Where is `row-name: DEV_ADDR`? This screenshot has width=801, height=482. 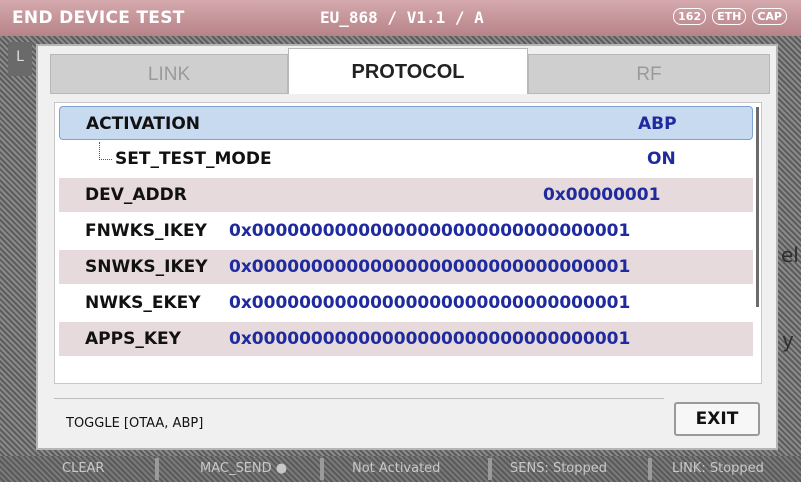
row-name: DEV_ADDR is located at coordinates (136, 195).